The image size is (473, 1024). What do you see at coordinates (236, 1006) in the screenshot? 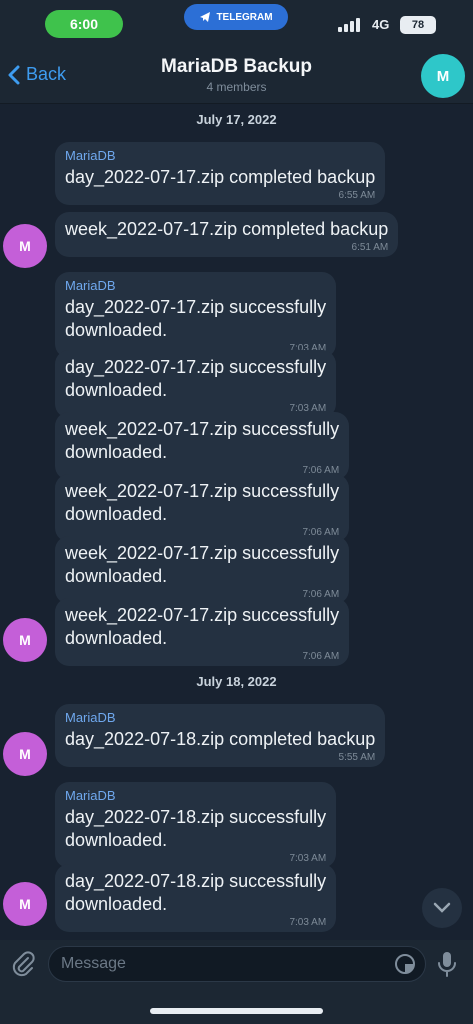
I see `home-indicator-area` at bounding box center [236, 1006].